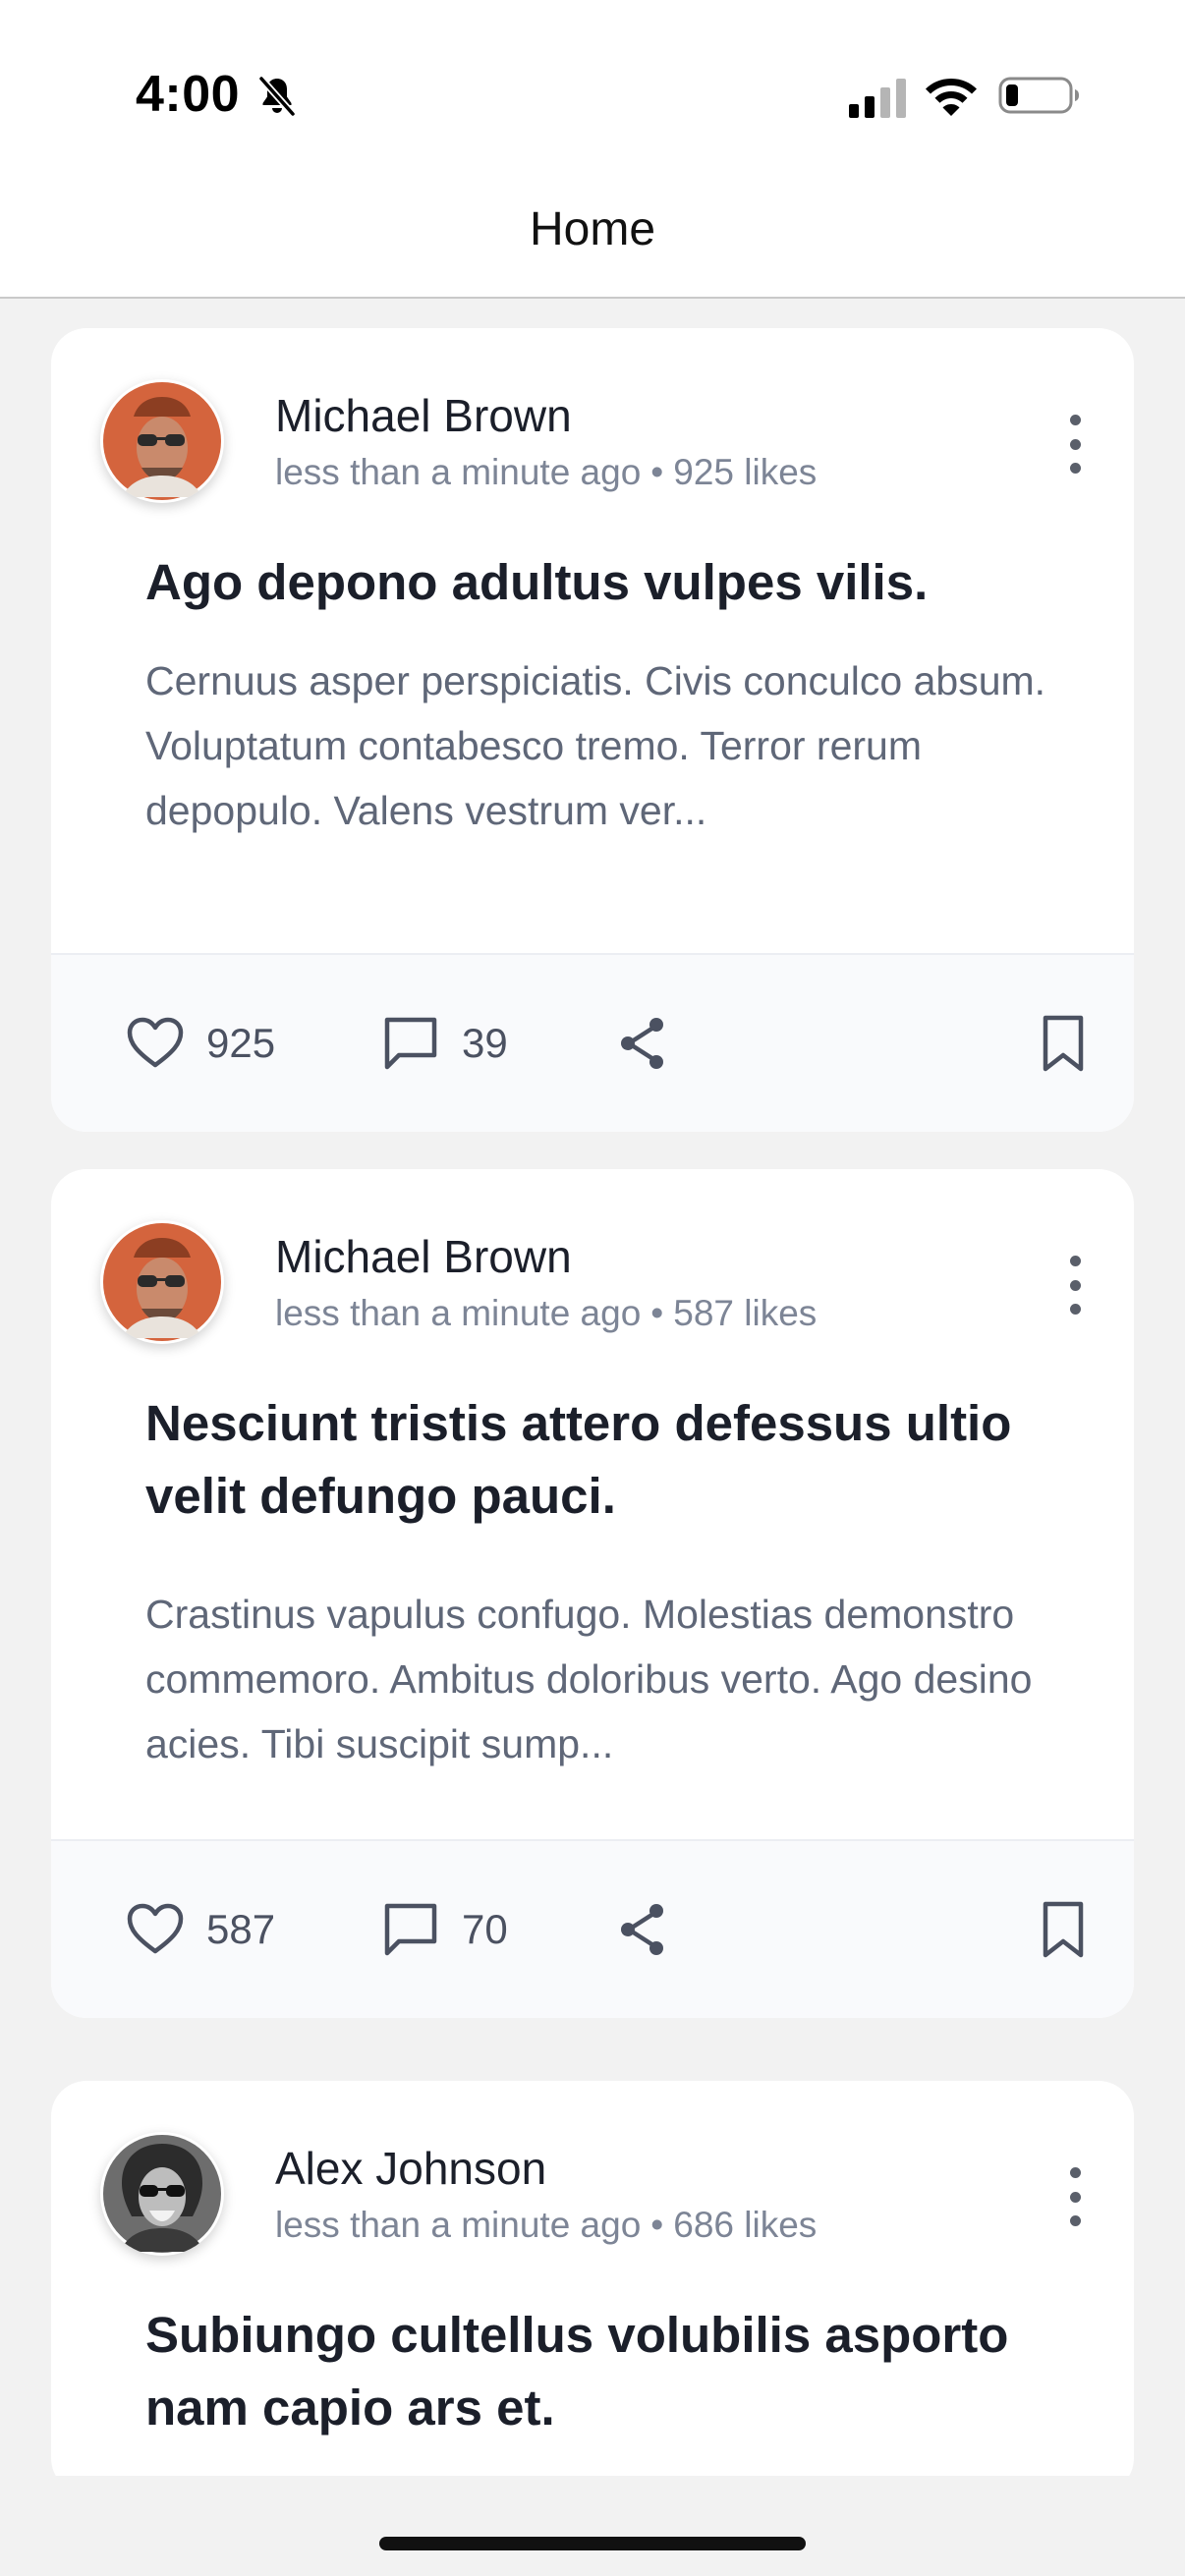 Image resolution: width=1185 pixels, height=2576 pixels. What do you see at coordinates (189, 94) in the screenshot?
I see `status-time: 4:00` at bounding box center [189, 94].